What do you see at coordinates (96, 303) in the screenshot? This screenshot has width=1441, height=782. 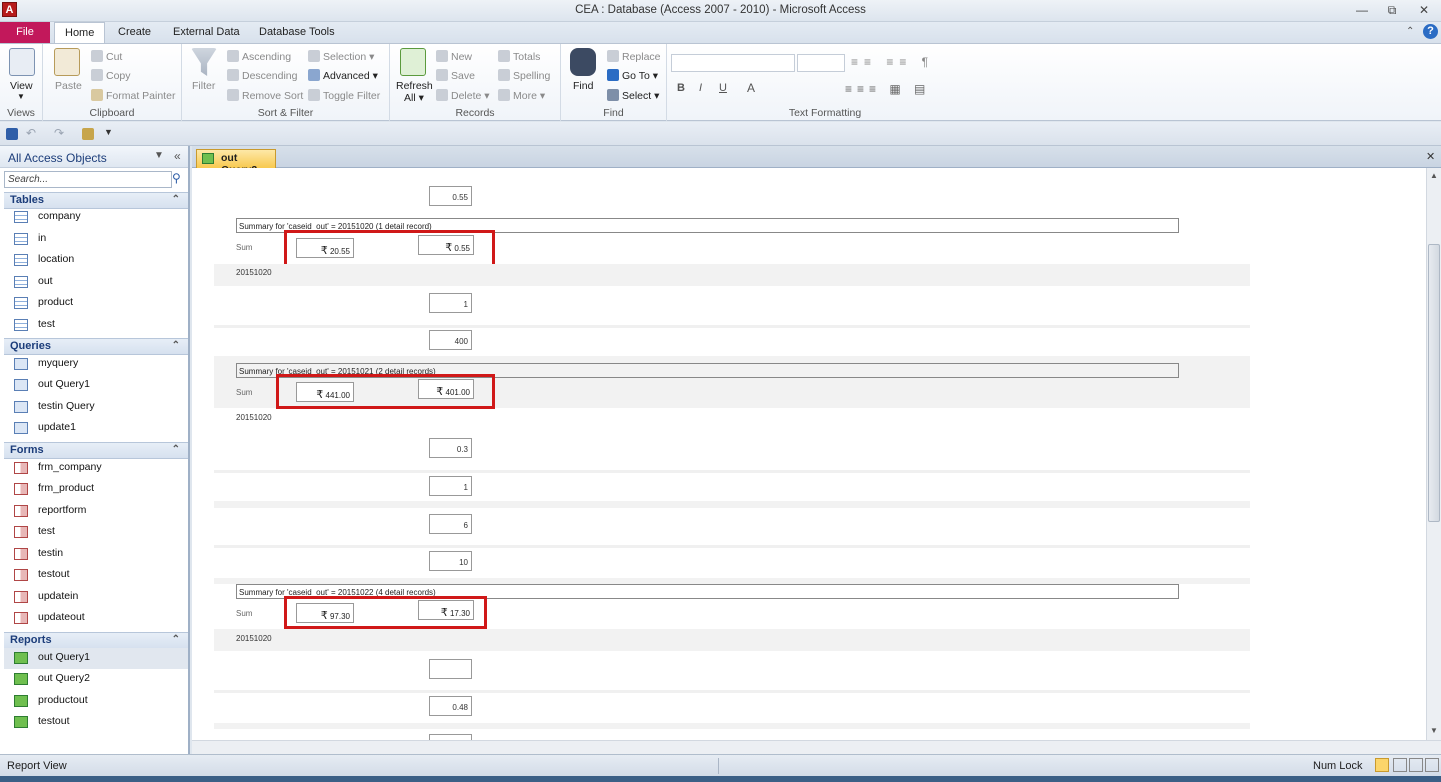 I see `nav-item-table: product` at bounding box center [96, 303].